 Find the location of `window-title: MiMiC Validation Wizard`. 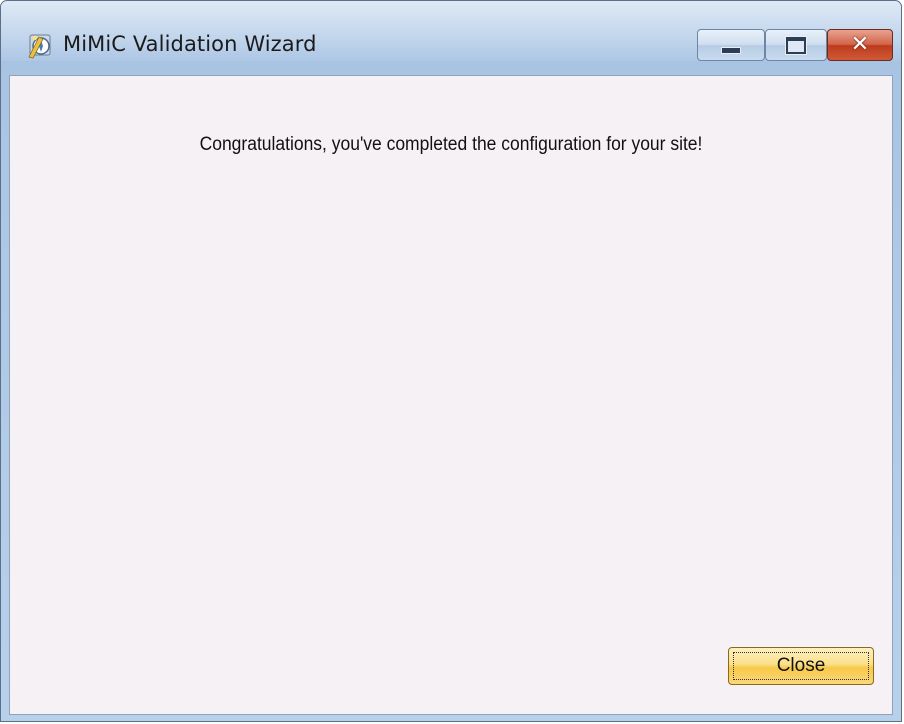

window-title: MiMiC Validation Wizard is located at coordinates (190, 44).